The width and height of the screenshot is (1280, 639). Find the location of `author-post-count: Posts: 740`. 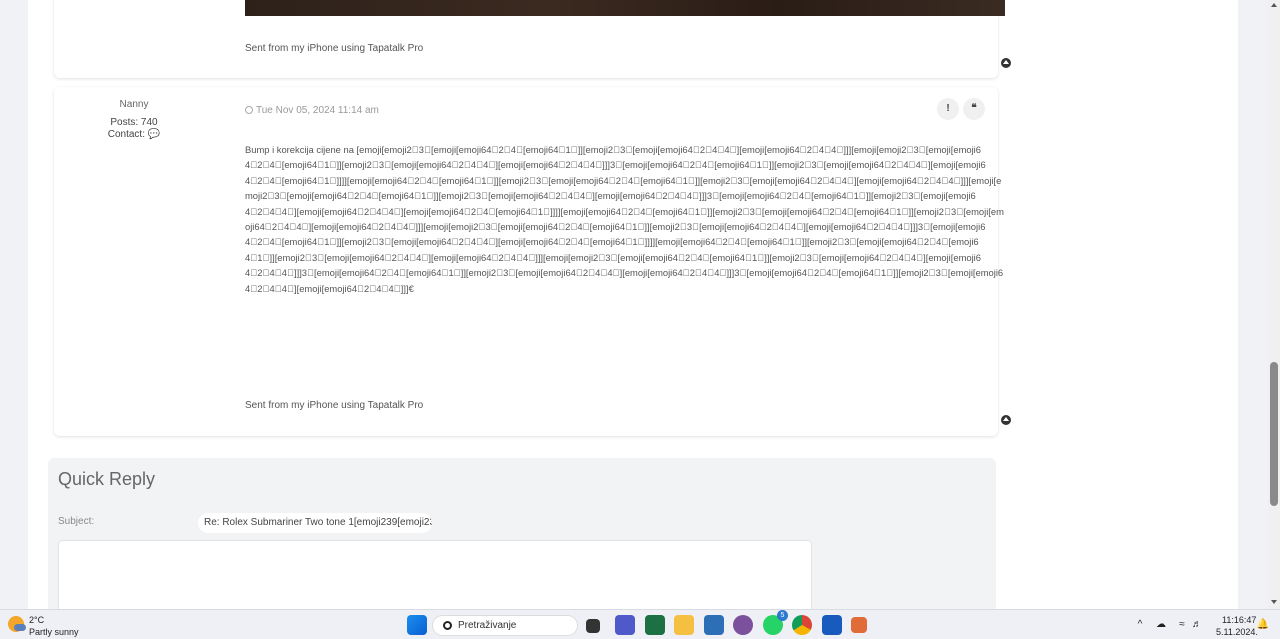

author-post-count: Posts: 740 is located at coordinates (134, 122).